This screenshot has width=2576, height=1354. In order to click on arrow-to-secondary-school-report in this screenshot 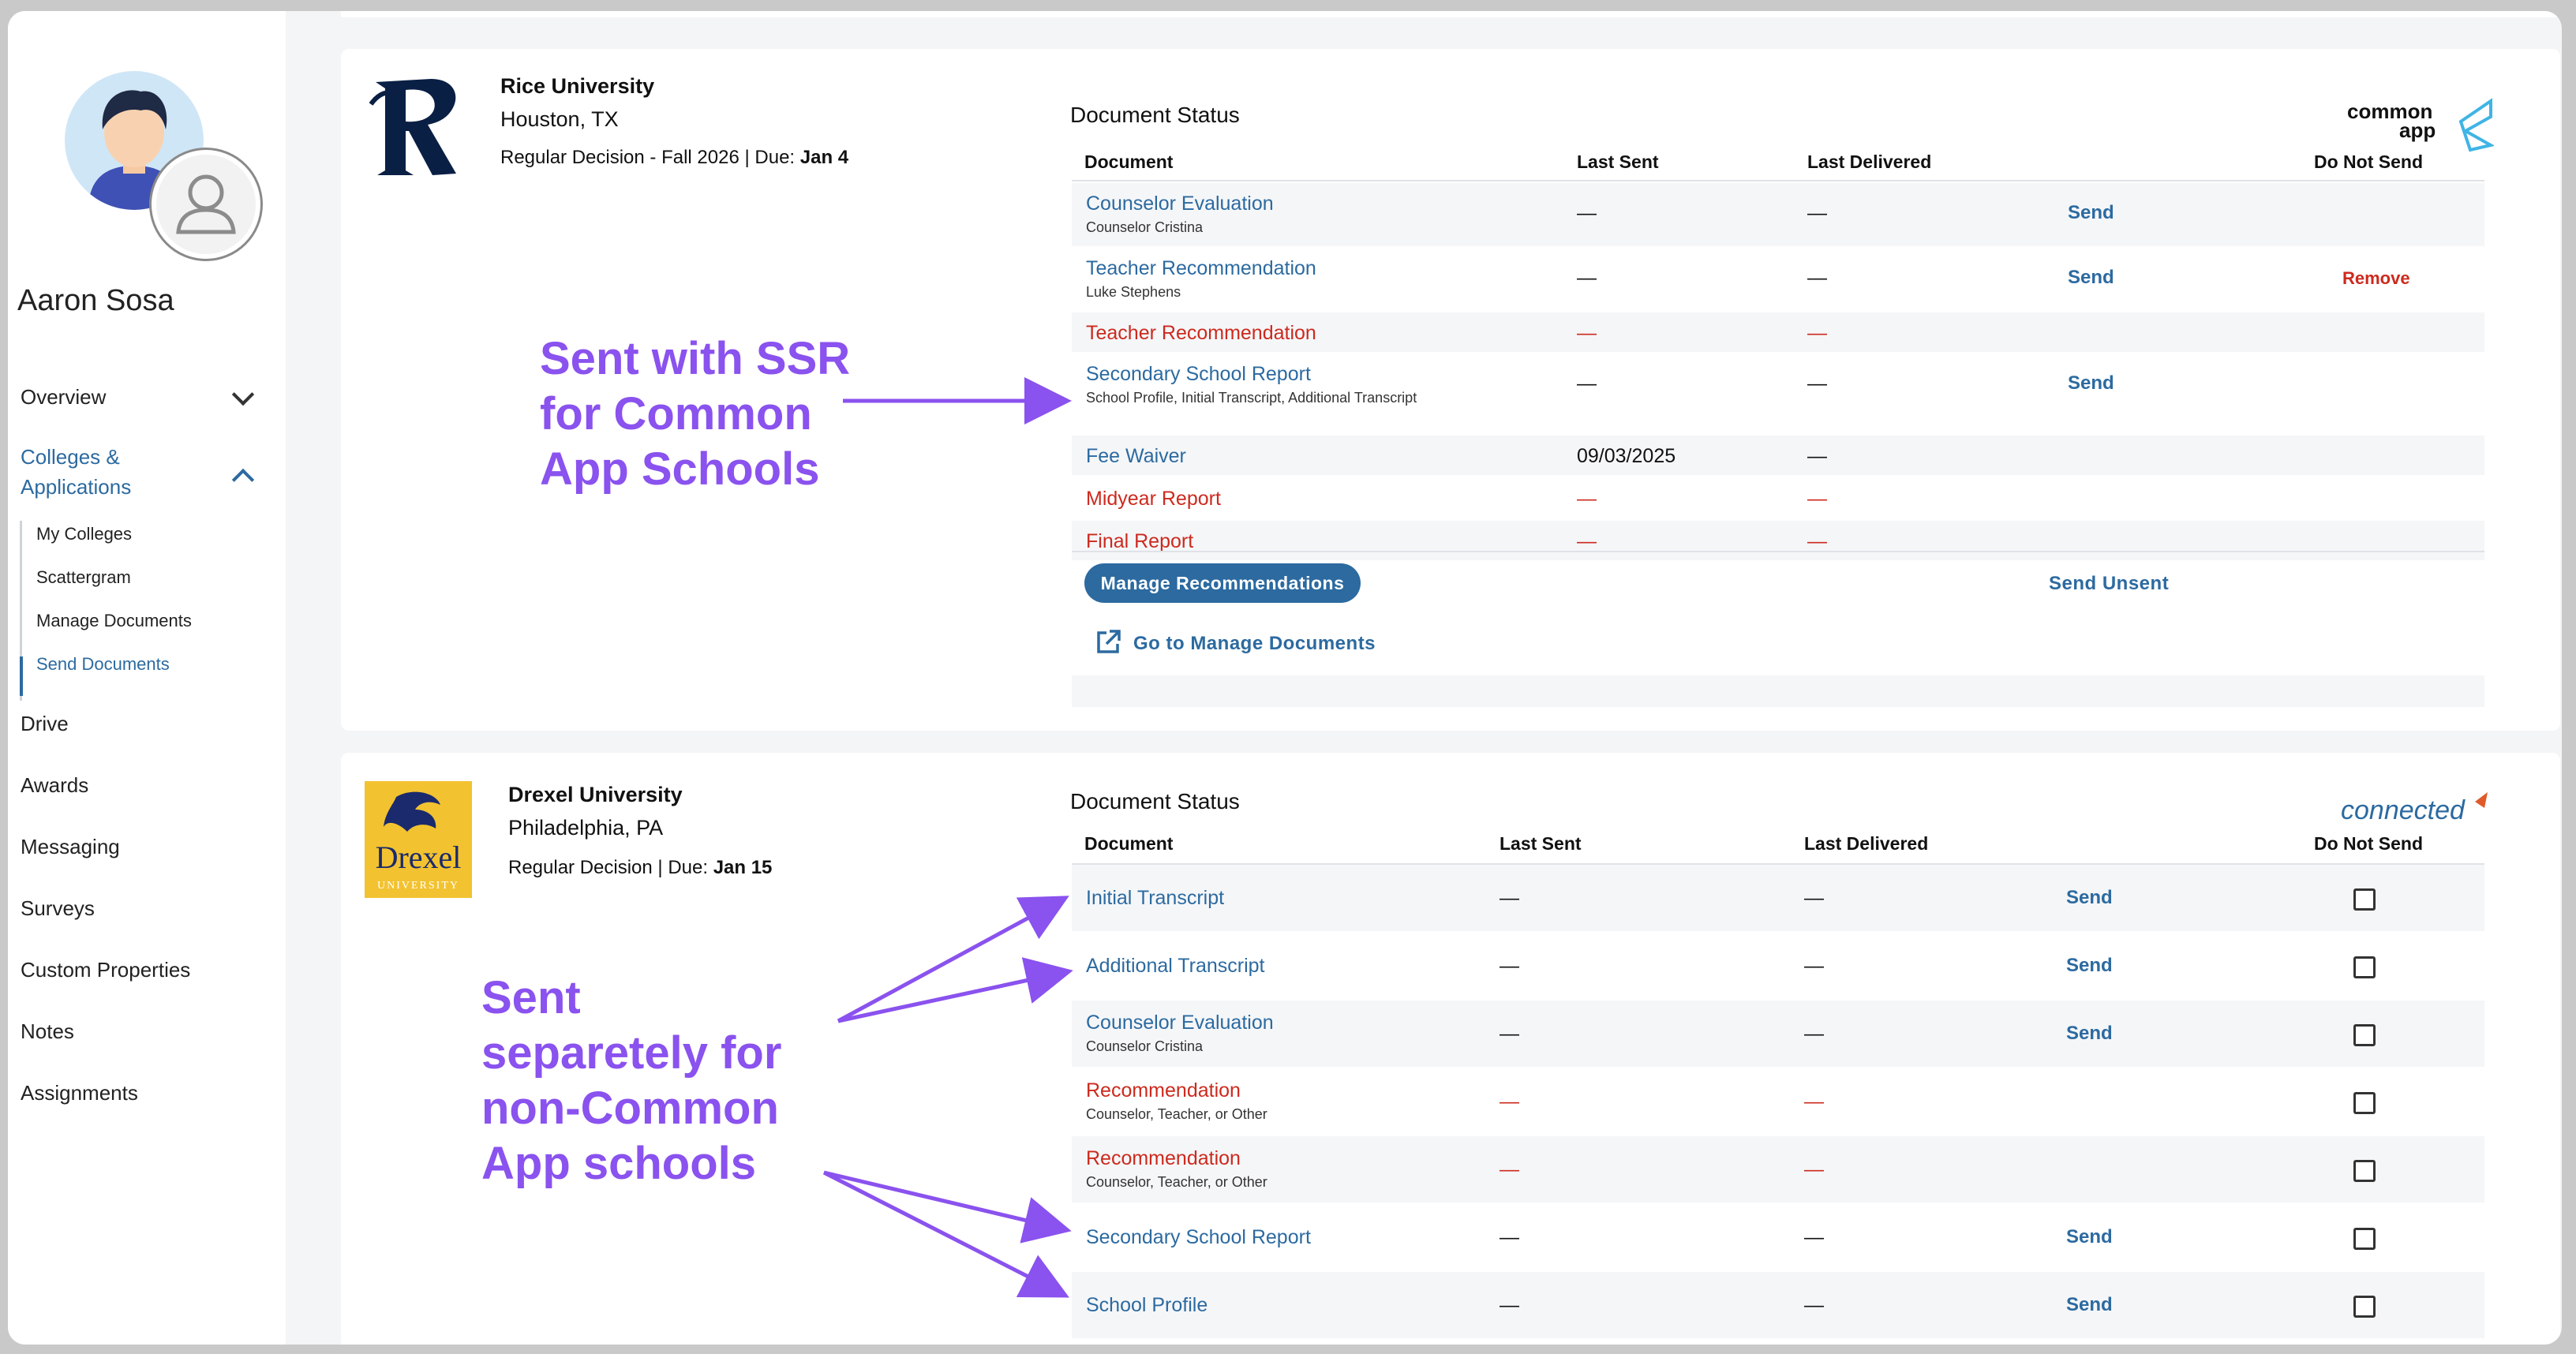, I will do `click(947, 1207)`.